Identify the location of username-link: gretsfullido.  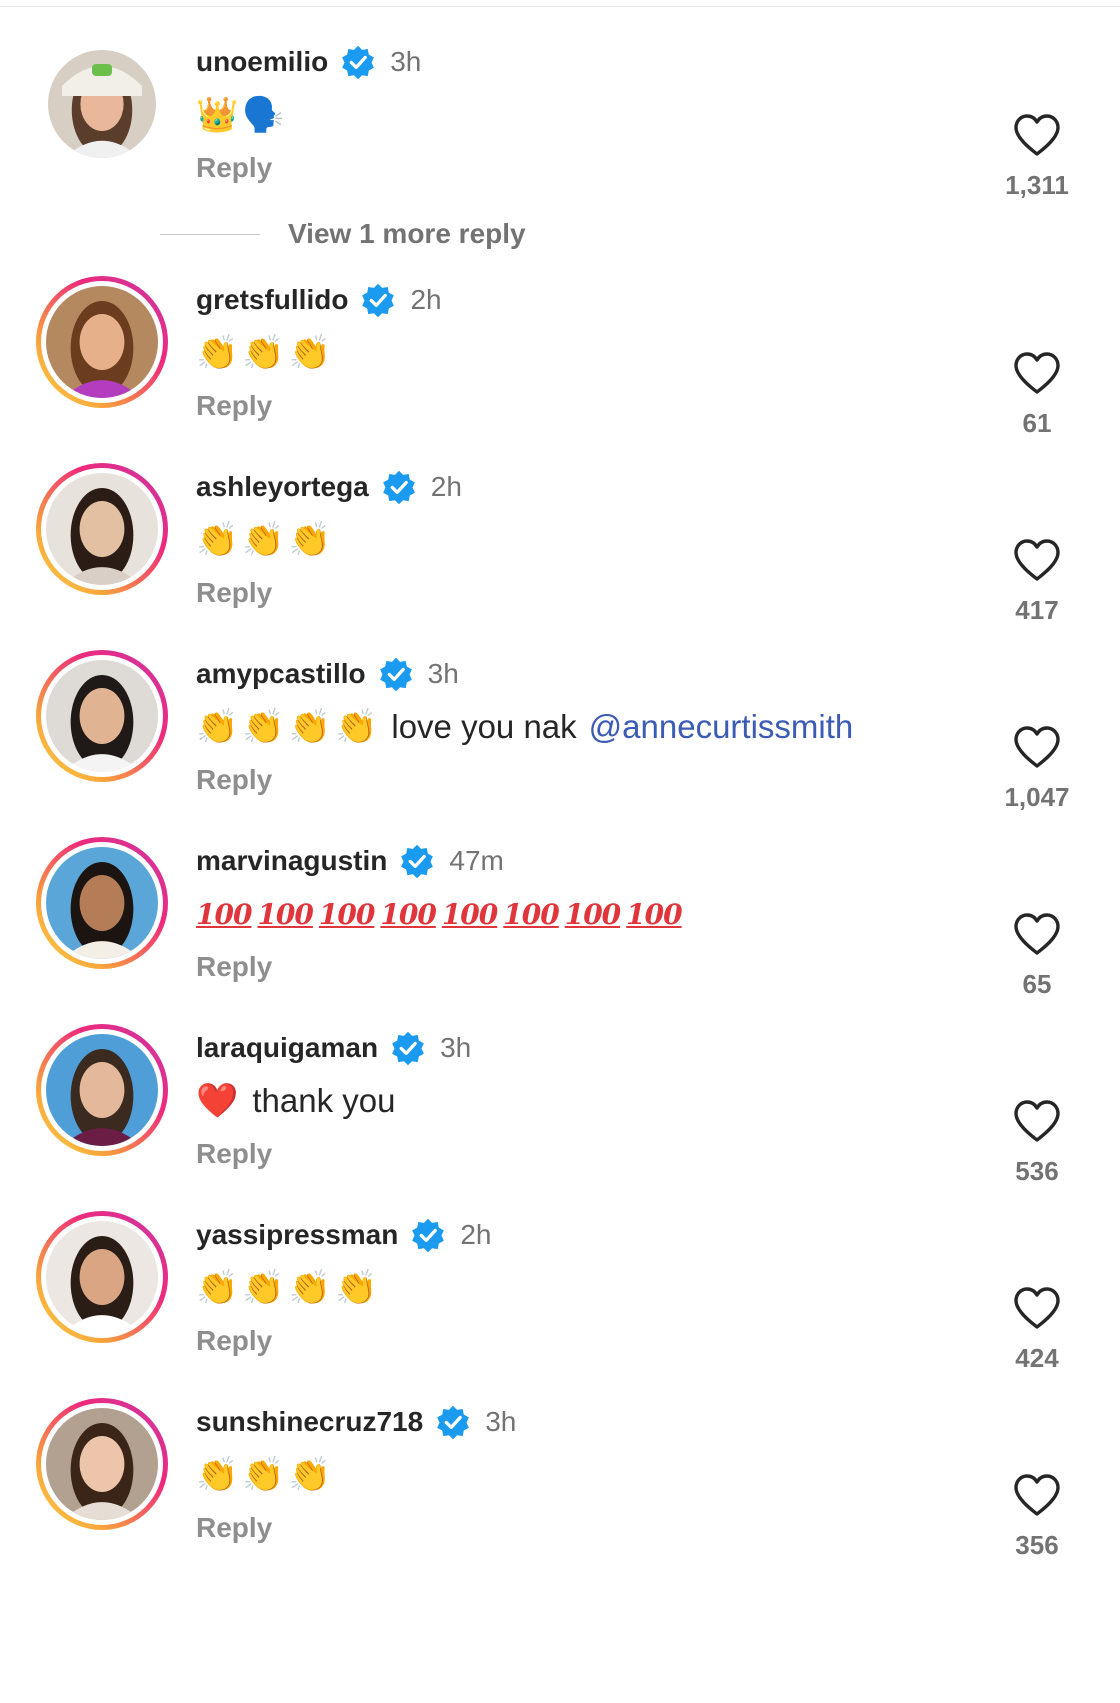
(272, 300).